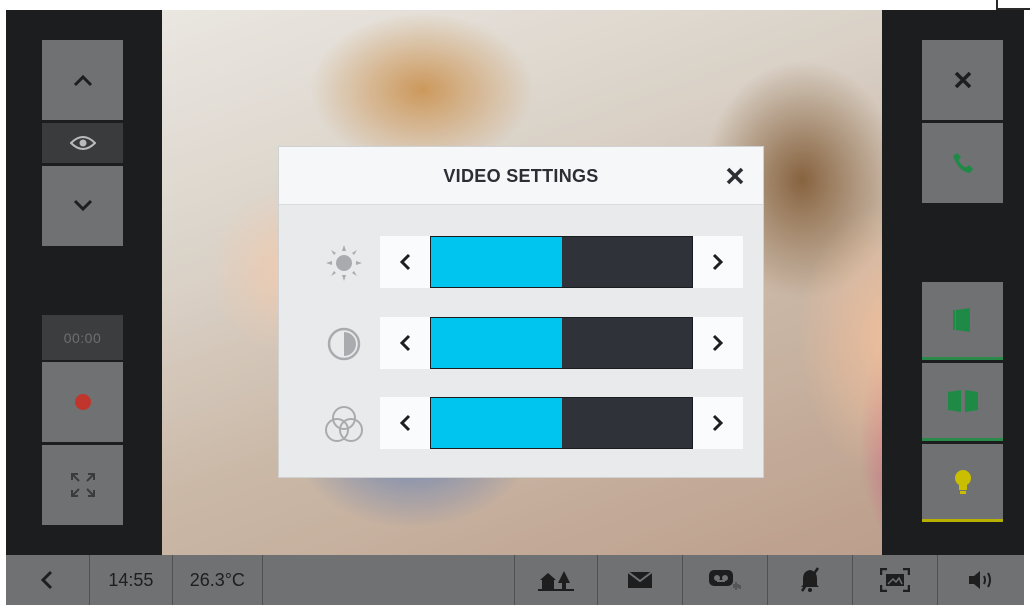 This screenshot has width=1030, height=605. I want to click on chevron-up-icon, so click(82, 80).